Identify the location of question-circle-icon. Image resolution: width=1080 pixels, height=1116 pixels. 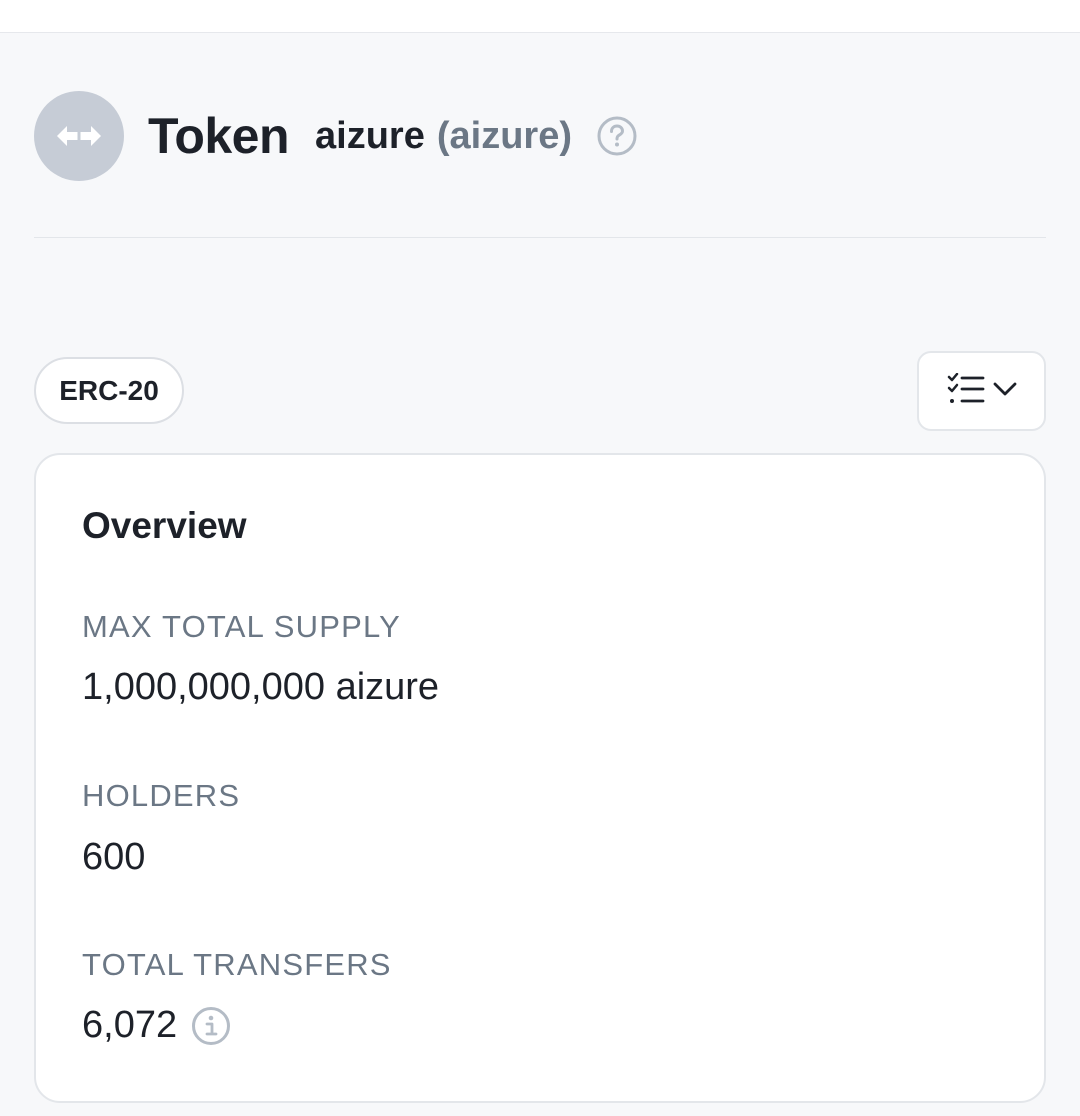
(617, 136).